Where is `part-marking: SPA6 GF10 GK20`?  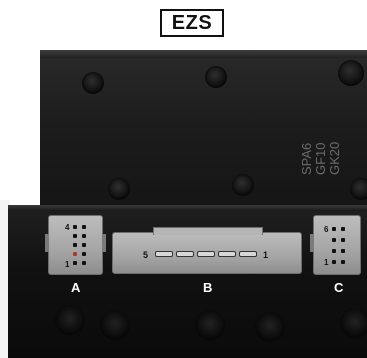
part-marking: SPA6 GF10 GK20 is located at coordinates (329, 145).